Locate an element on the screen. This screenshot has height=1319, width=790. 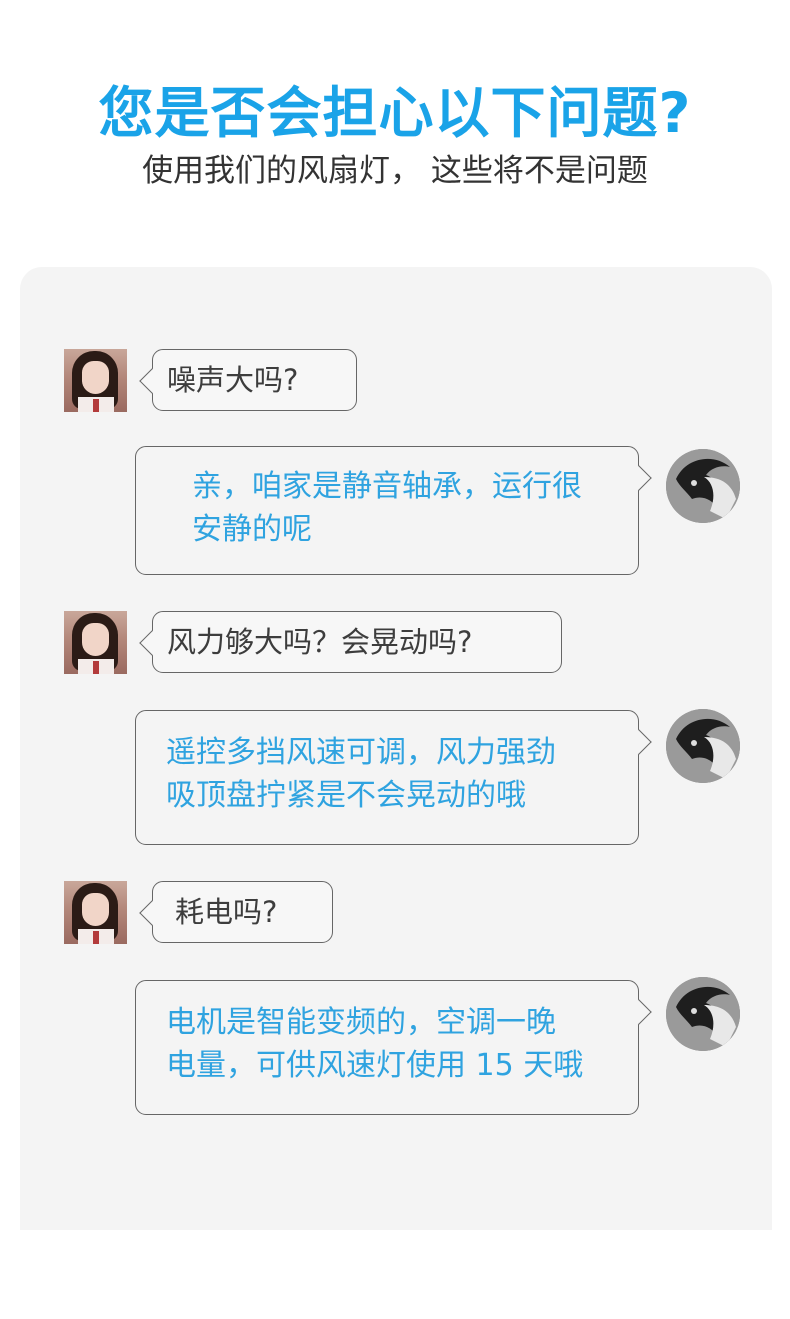
answer-bubble: 遥控多挡风速可调，风力强劲 吸顶盘拧紧是不会晃动的哦 is located at coordinates (393, 777).